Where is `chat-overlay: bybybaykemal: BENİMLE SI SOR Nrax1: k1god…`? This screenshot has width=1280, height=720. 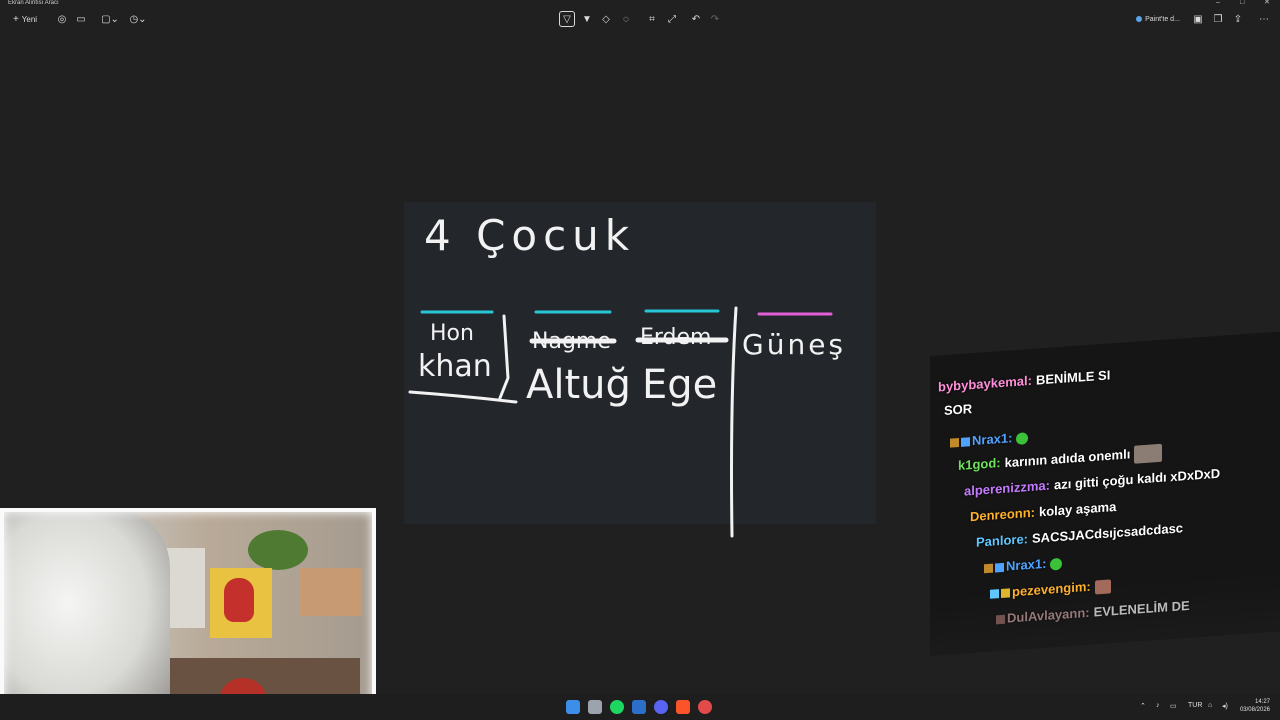 chat-overlay: bybybaykemal: BENİMLE SI SOR Nrax1: k1god… is located at coordinates (1105, 493).